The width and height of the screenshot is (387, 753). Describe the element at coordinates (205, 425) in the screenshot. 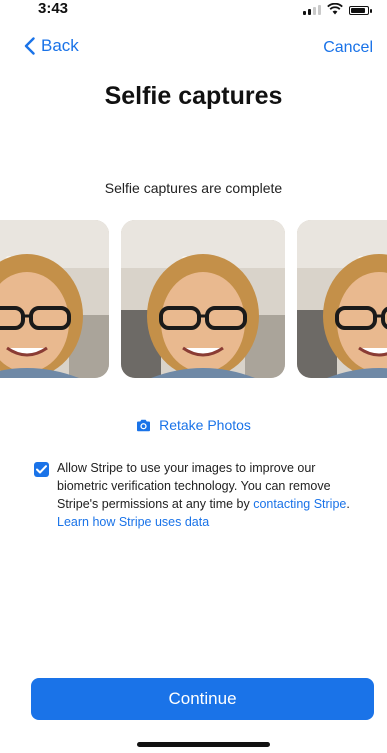

I see `retake-photos-label: Retake Photos` at that location.